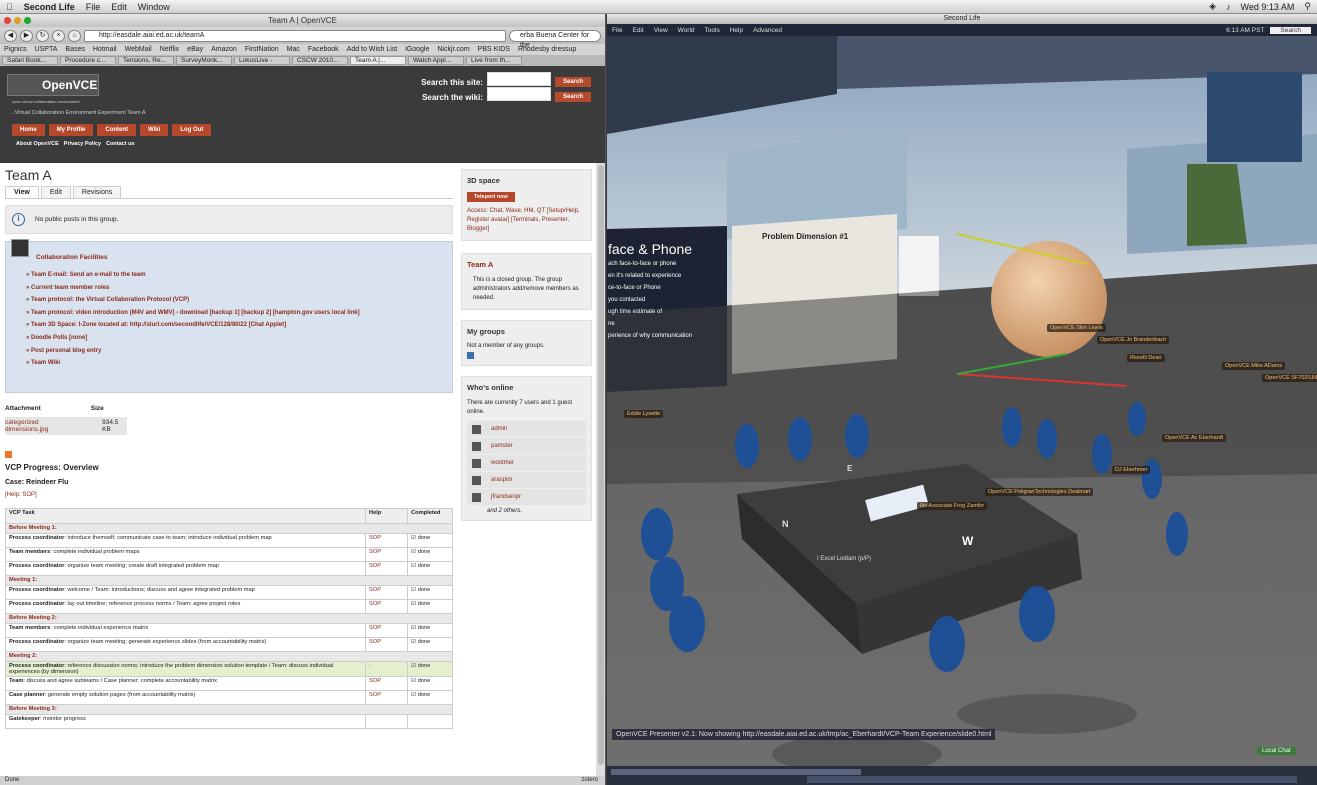 This screenshot has height=785, width=1317. What do you see at coordinates (117, 130) in the screenshot?
I see `nav-content: Content` at bounding box center [117, 130].